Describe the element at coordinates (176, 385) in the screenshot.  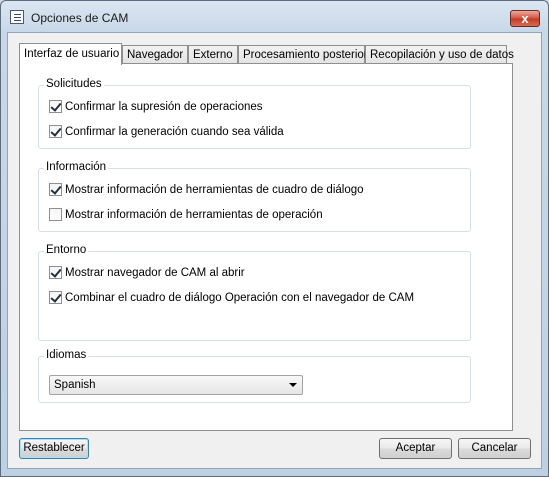
I see `language-select: Spanish` at that location.